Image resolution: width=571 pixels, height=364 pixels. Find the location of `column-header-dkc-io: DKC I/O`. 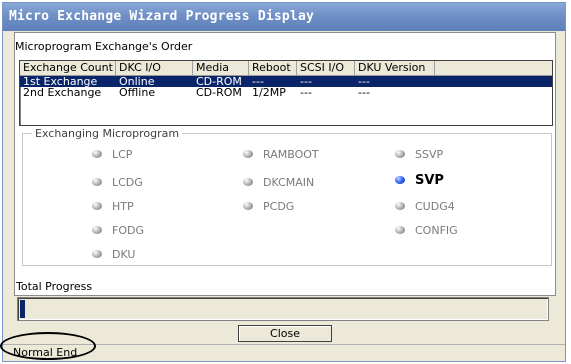

column-header-dkc-io: DKC I/O is located at coordinates (154, 68).